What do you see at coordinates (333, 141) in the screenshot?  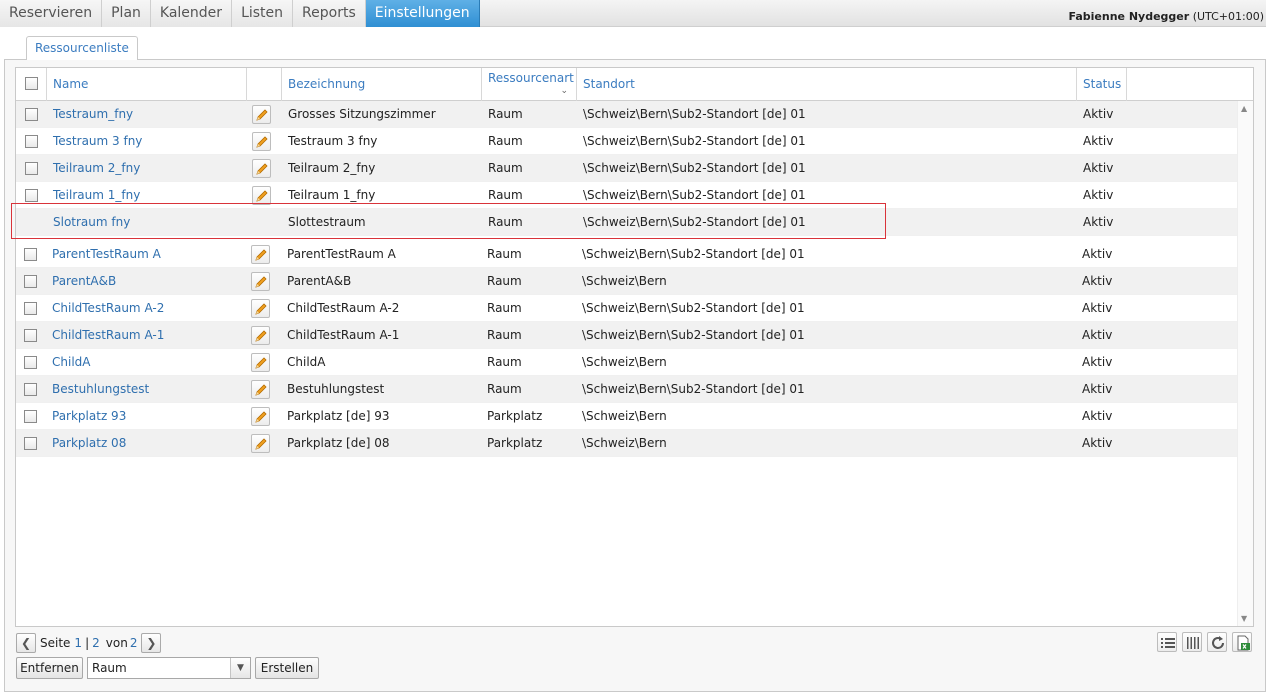 I see `resource-bezeichnung: Testraum 3 fny` at bounding box center [333, 141].